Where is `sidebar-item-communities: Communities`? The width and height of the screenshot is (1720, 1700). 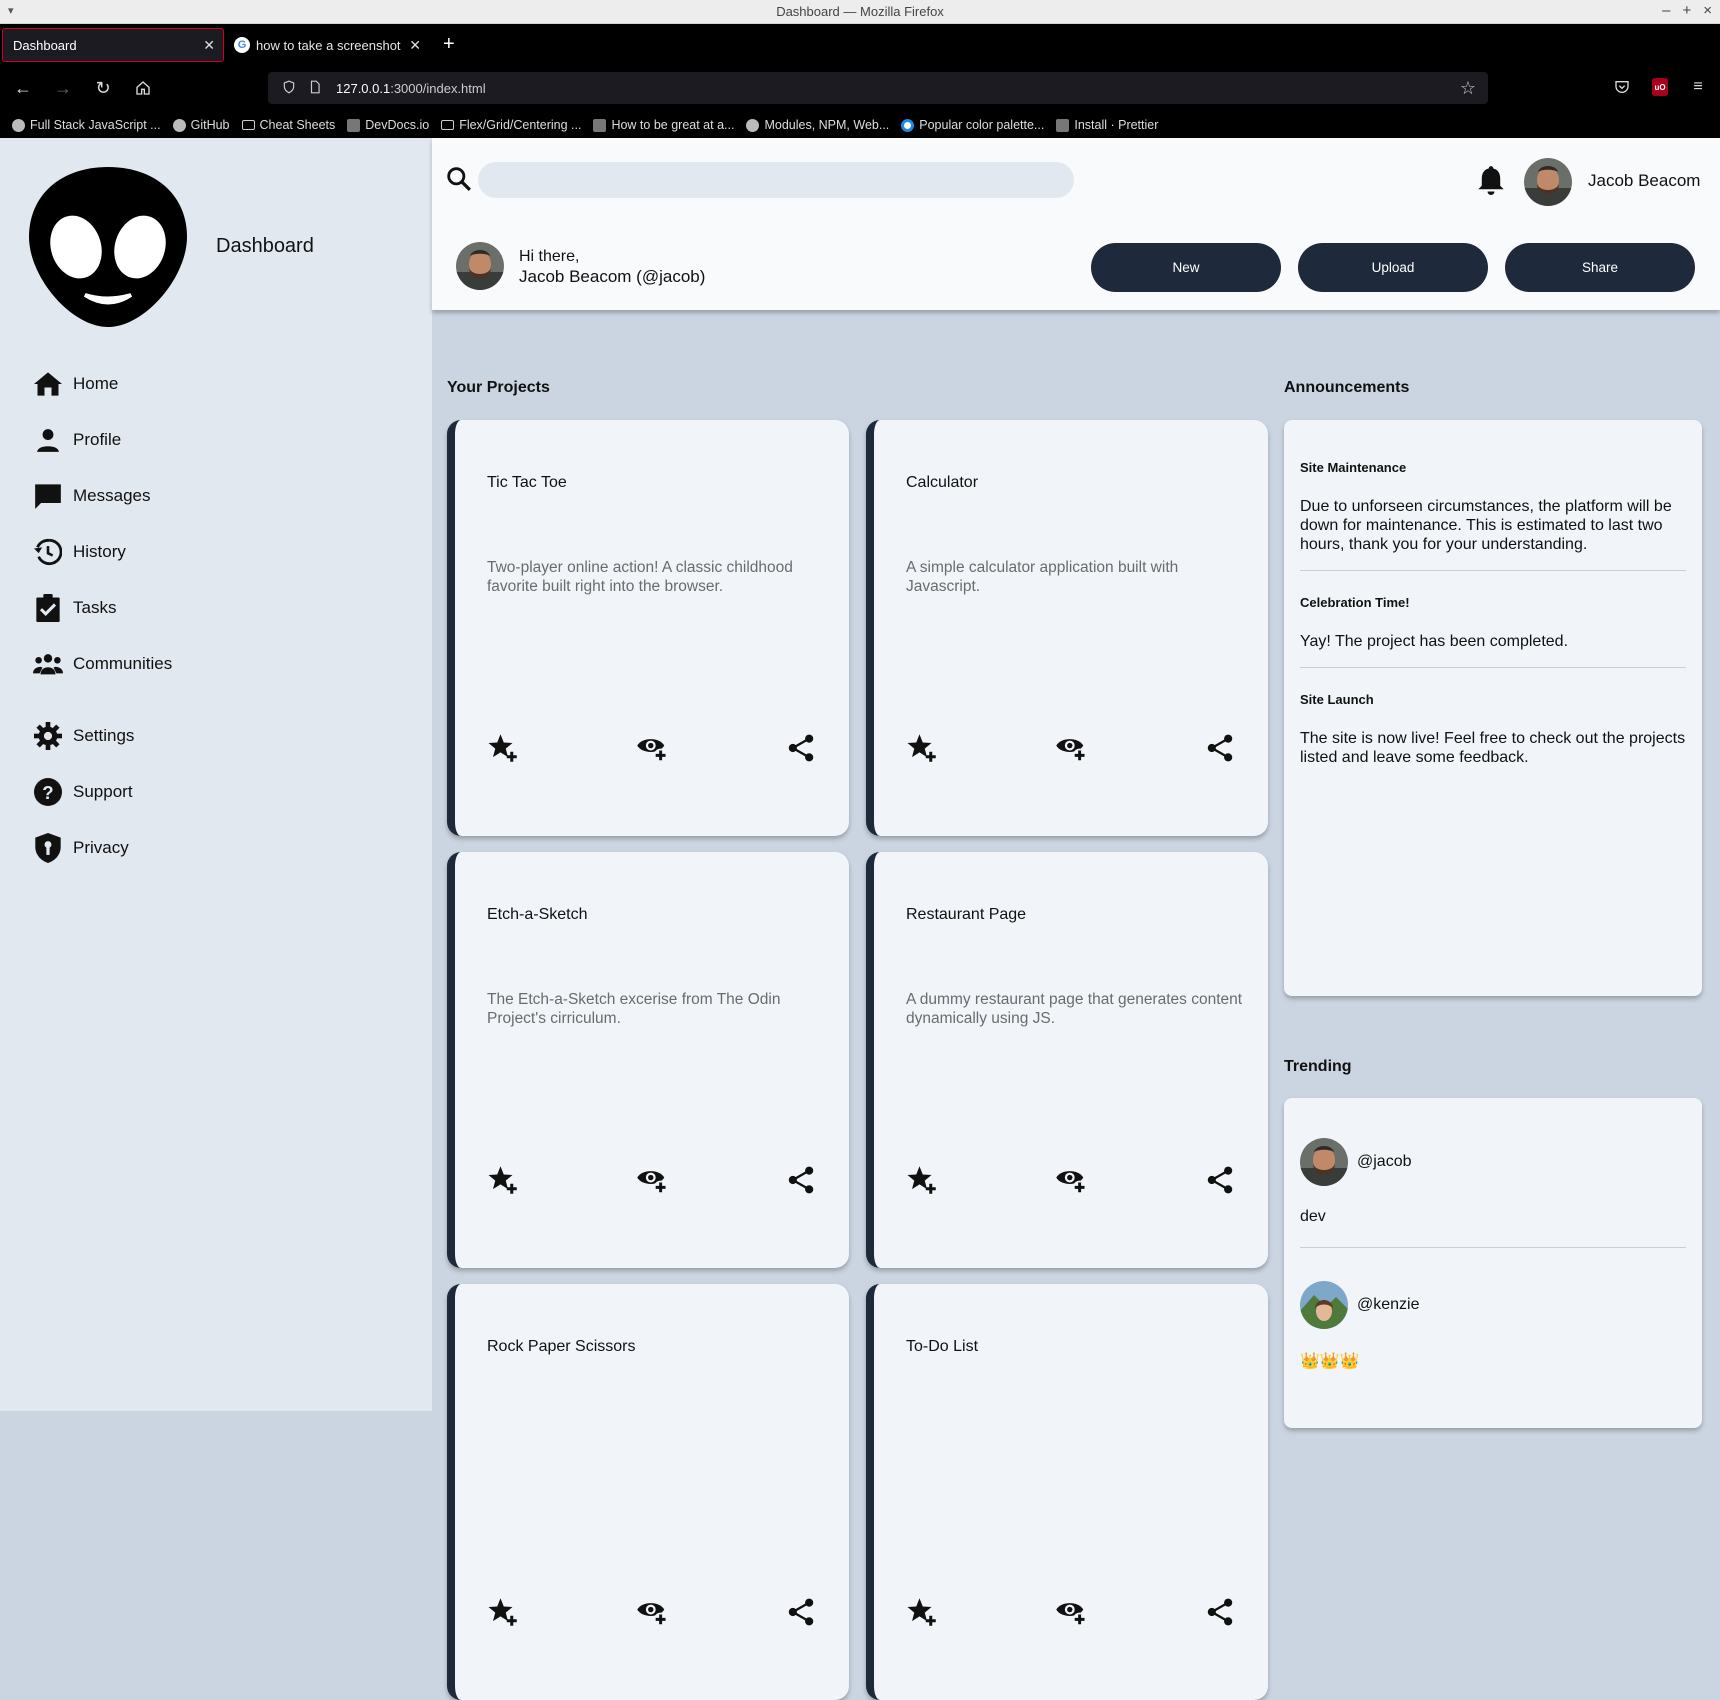 sidebar-item-communities: Communities is located at coordinates (213, 664).